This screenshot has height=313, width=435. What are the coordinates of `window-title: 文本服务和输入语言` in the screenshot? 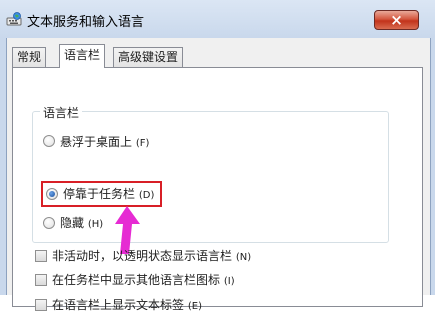 It's located at (86, 22).